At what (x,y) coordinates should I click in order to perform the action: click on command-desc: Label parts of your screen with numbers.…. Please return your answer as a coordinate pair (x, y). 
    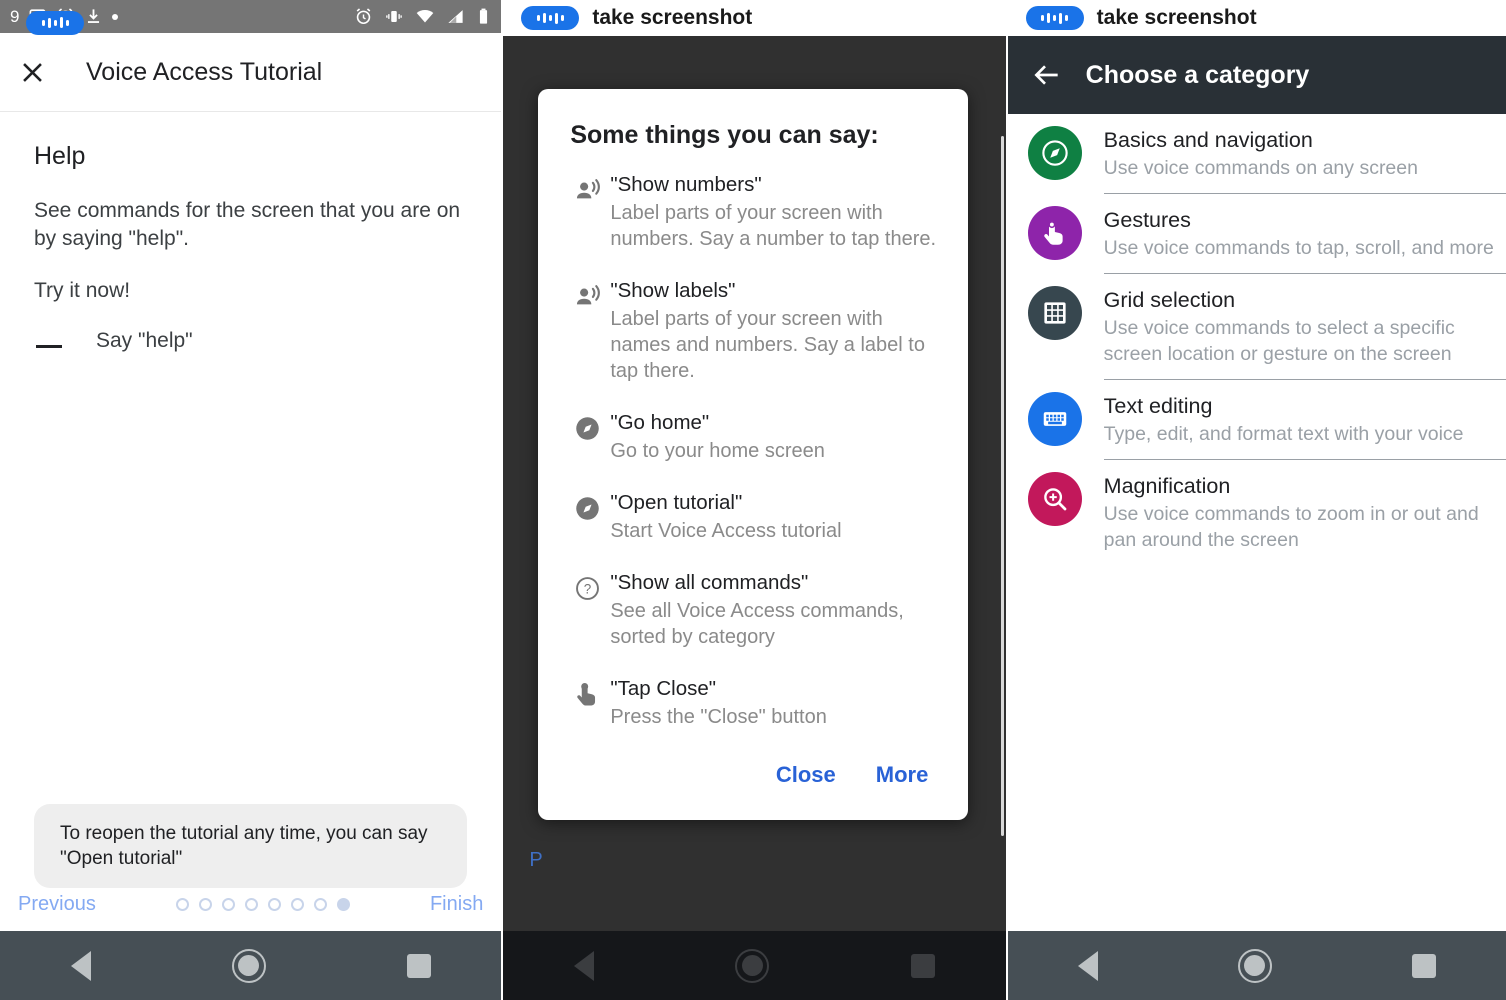
    Looking at the image, I should click on (773, 226).